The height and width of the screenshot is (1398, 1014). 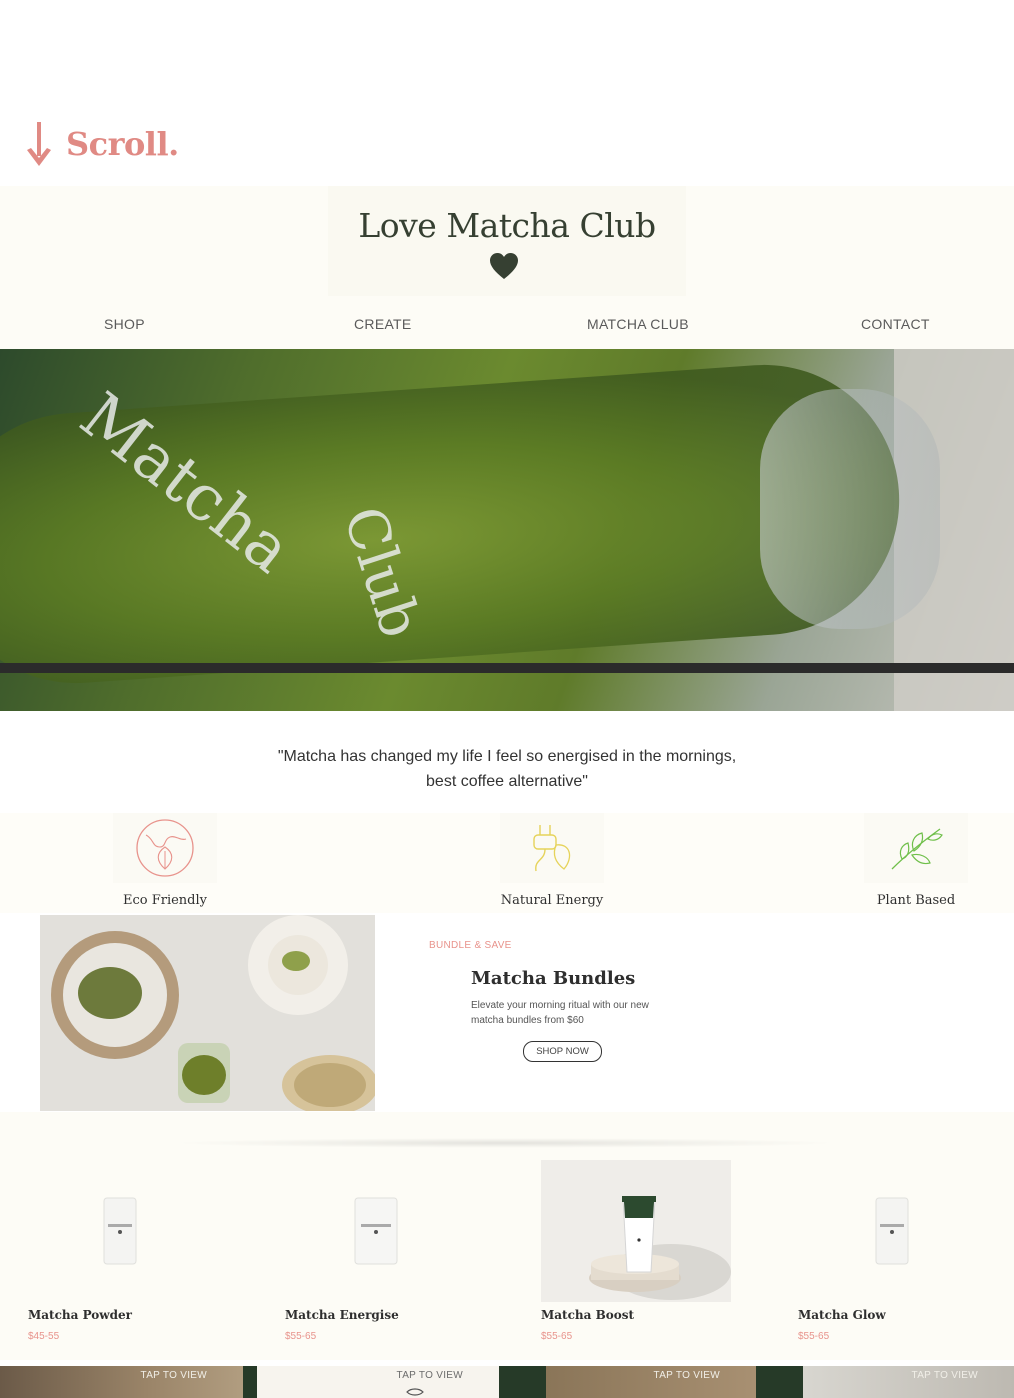 I want to click on heart-icon, so click(x=504, y=266).